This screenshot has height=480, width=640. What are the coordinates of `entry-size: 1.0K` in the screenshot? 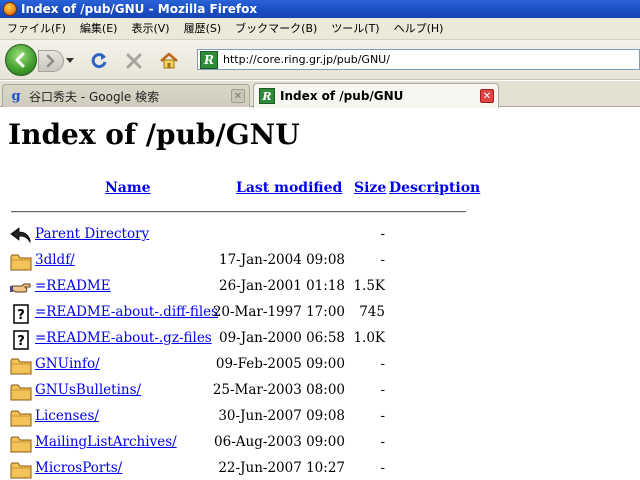 It's located at (369, 338).